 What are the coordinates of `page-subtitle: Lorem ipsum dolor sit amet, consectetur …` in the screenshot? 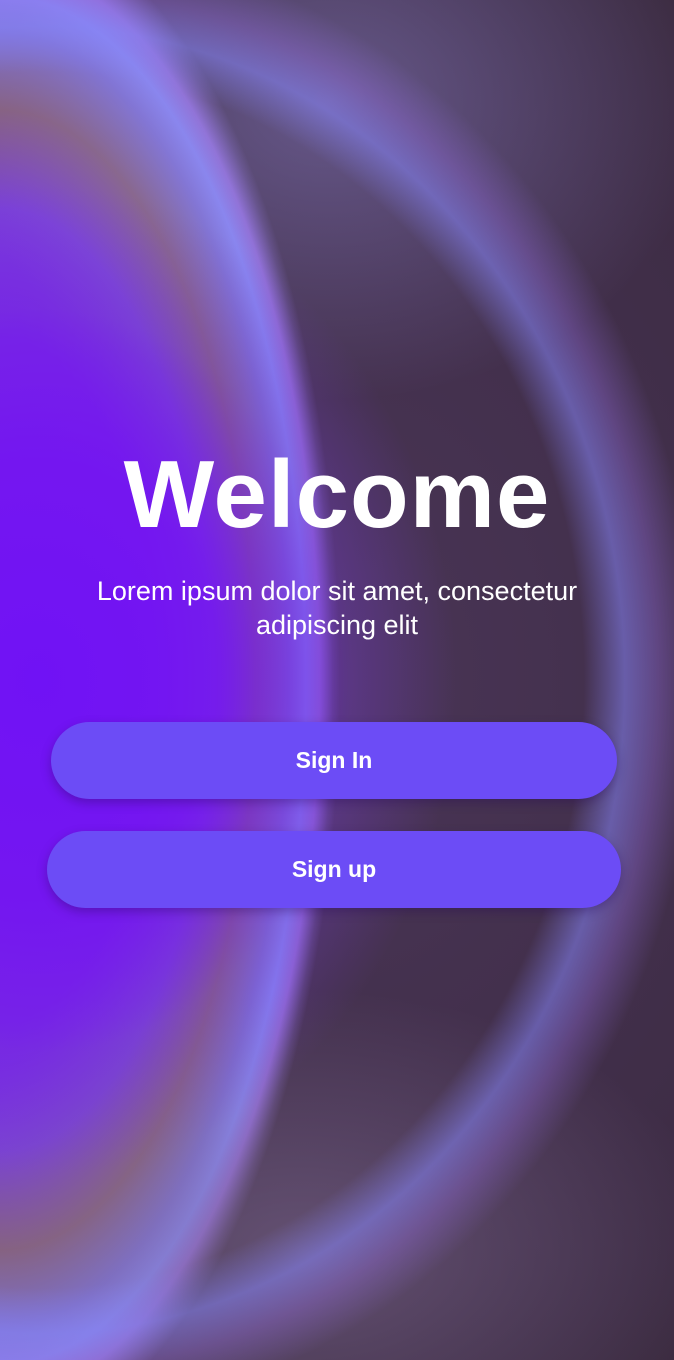 It's located at (337, 608).